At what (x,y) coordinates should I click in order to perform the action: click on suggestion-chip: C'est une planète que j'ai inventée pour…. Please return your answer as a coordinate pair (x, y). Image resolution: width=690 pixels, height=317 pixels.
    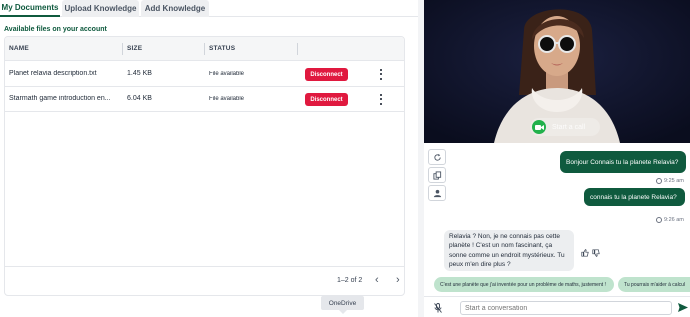
    Looking at the image, I should click on (524, 284).